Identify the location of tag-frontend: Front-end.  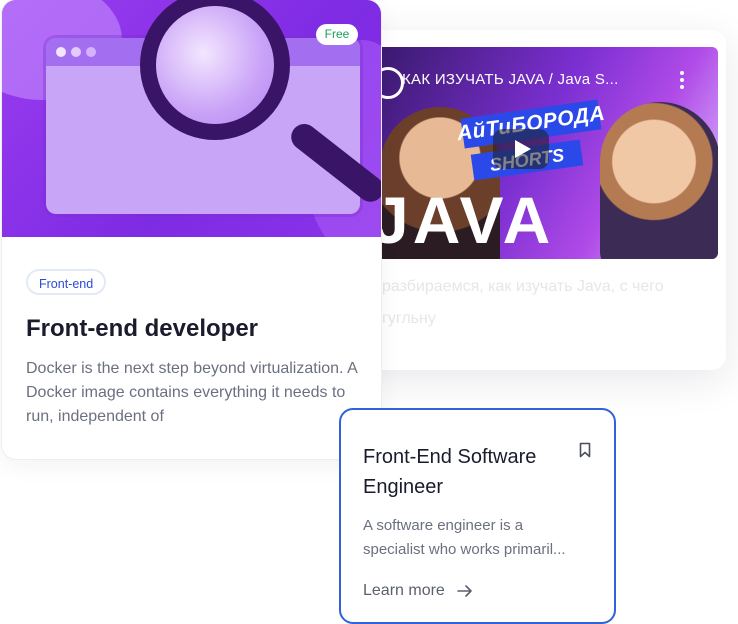
(66, 282).